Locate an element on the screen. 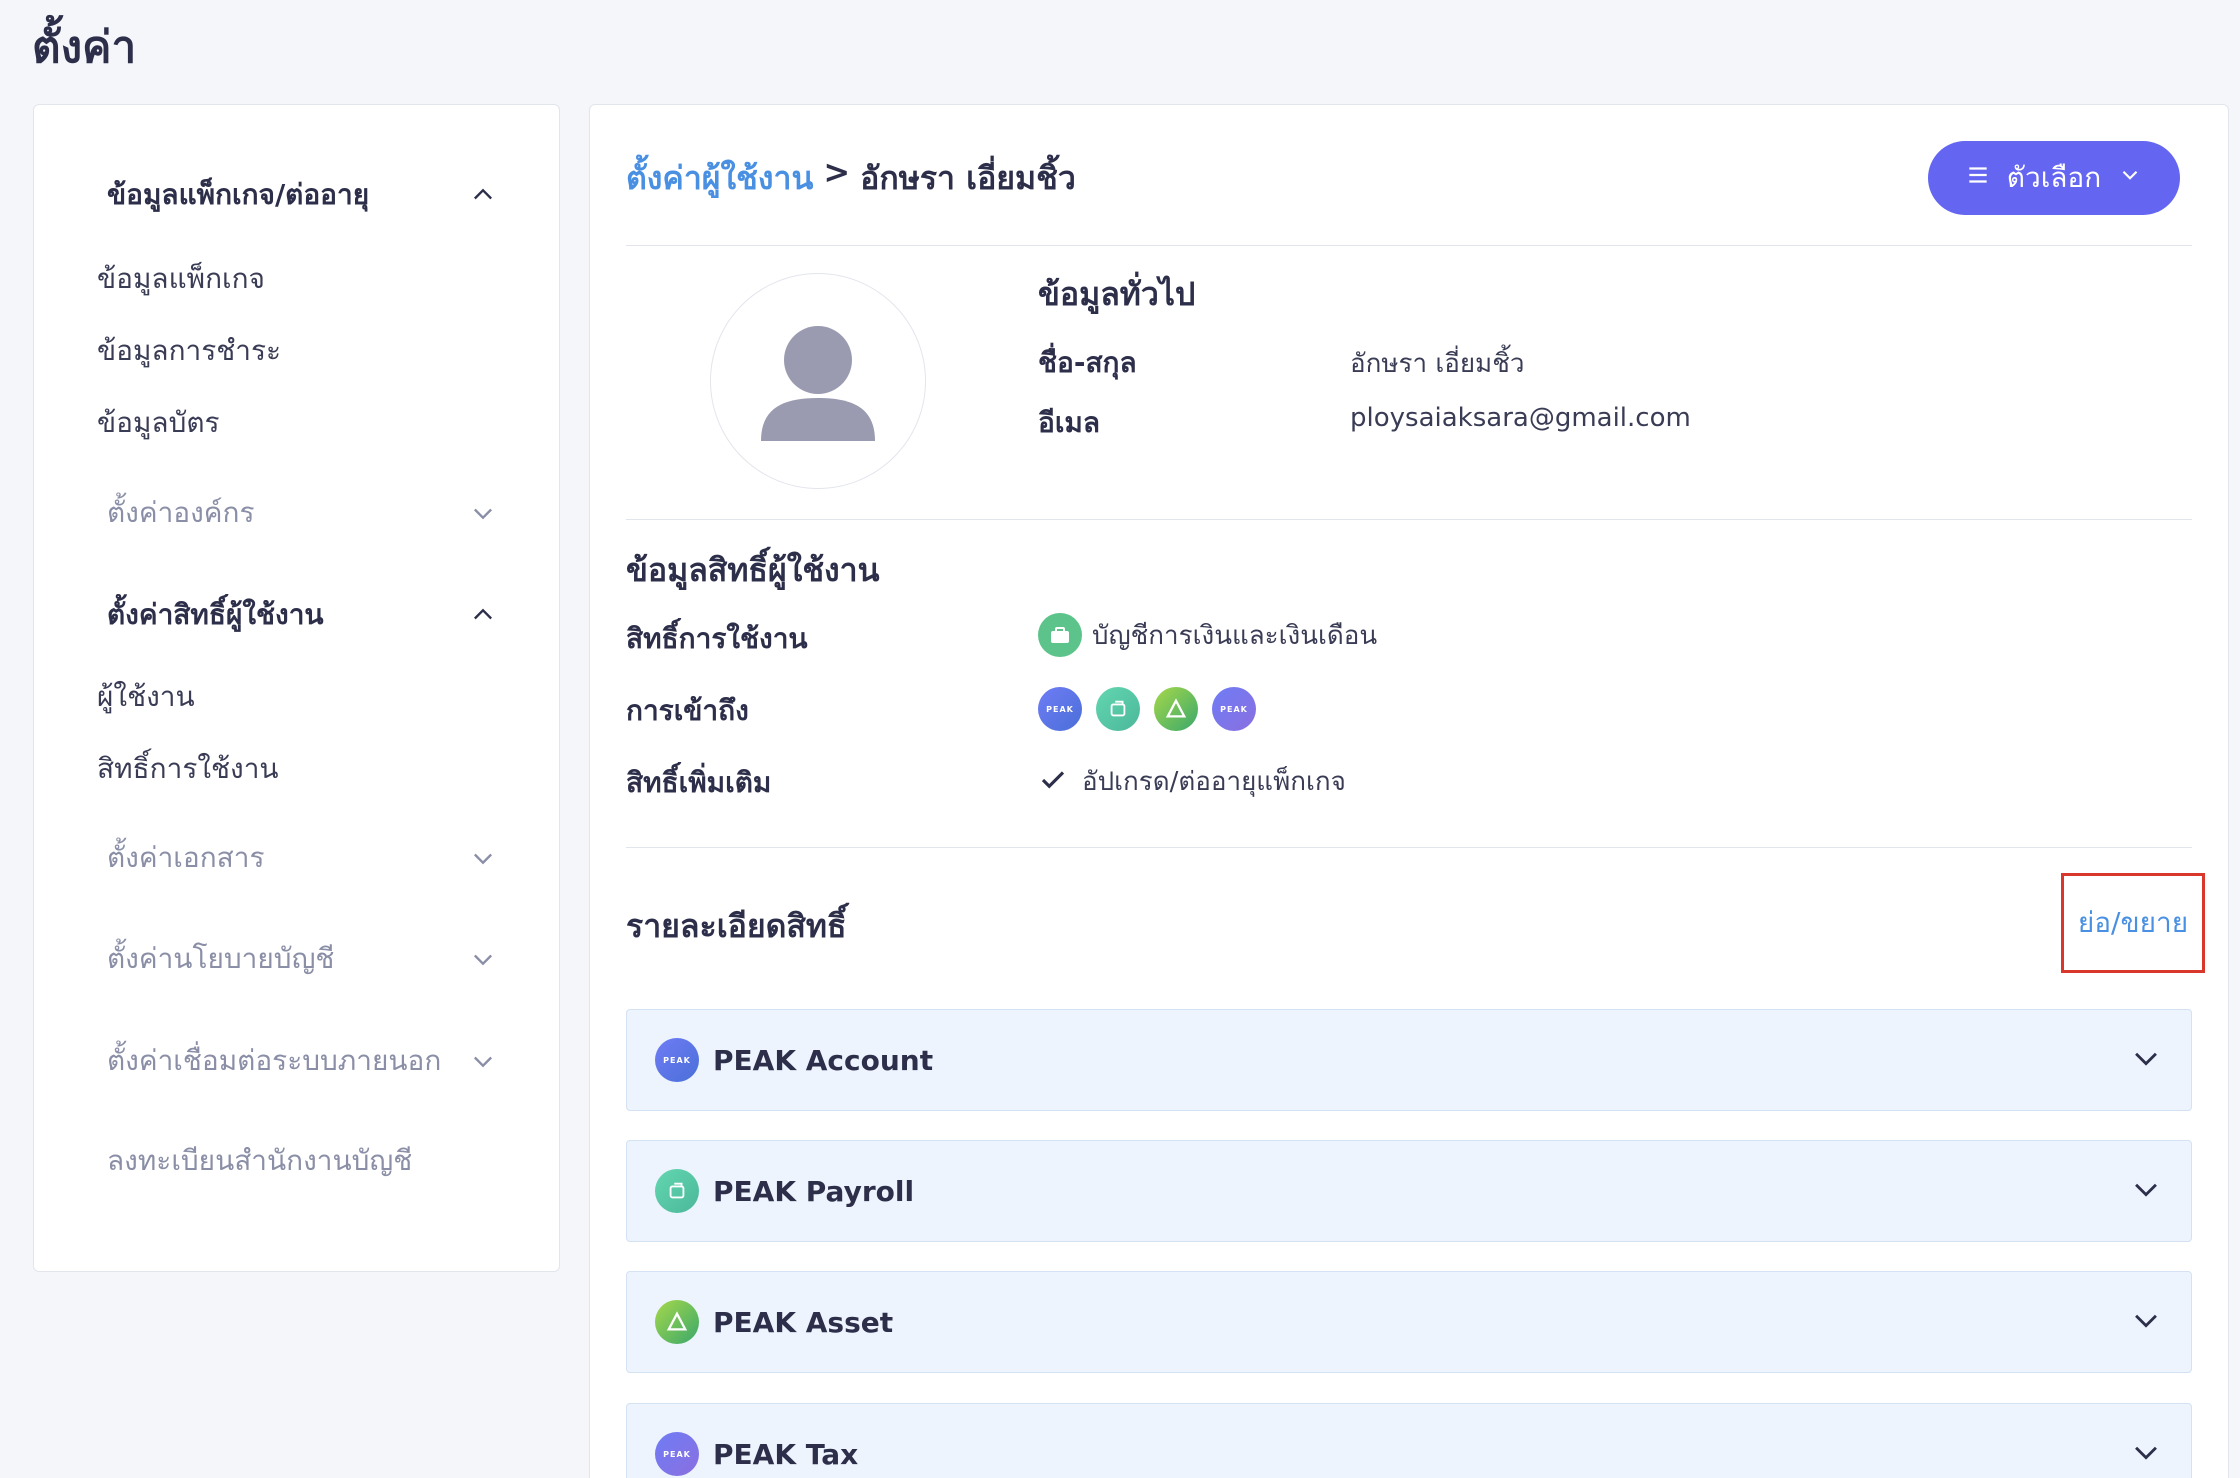 Image resolution: width=2240 pixels, height=1478 pixels. role-value-wrapper: บัญชีการเงินและเงินเดือน is located at coordinates (1207, 635).